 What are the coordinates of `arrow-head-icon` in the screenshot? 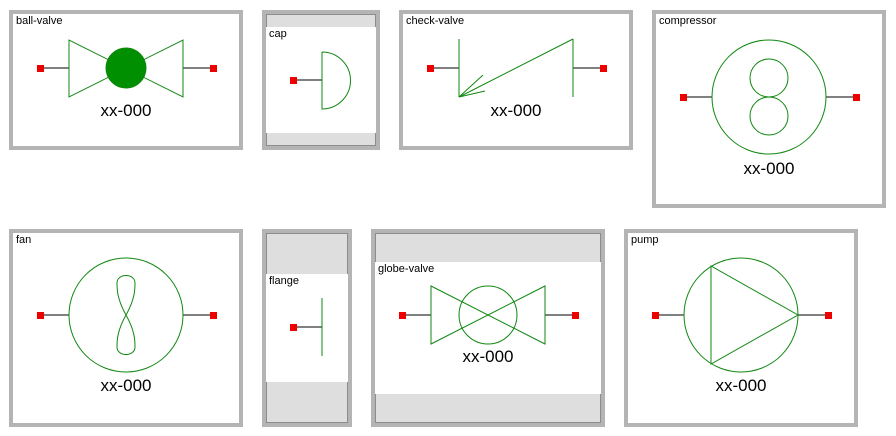 It's located at (471, 86).